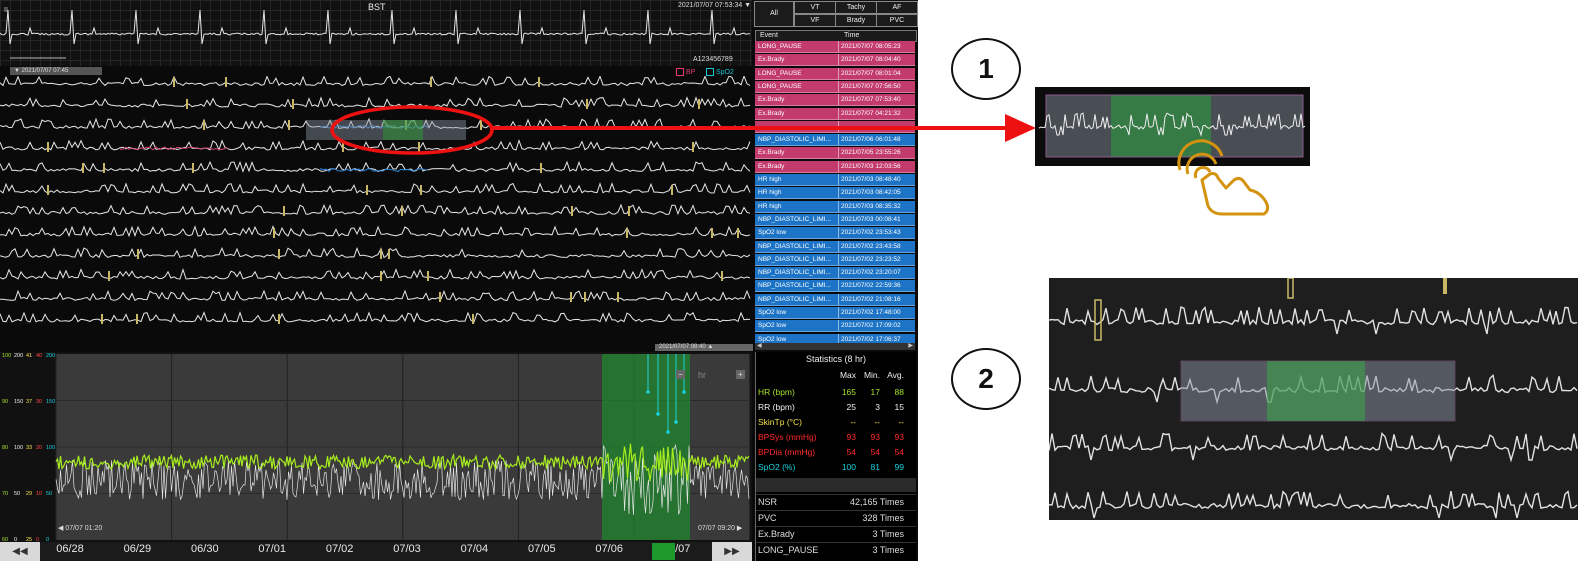  I want to click on zoom2-strips, so click(1313, 398).